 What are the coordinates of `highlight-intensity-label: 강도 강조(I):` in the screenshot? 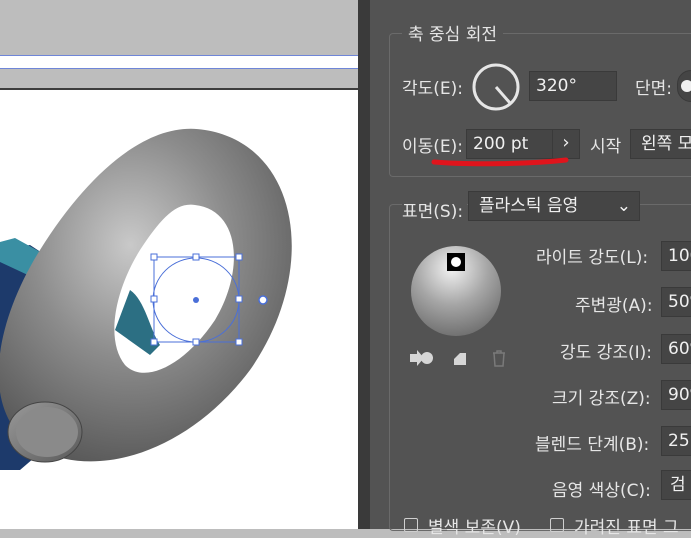 It's located at (606, 353).